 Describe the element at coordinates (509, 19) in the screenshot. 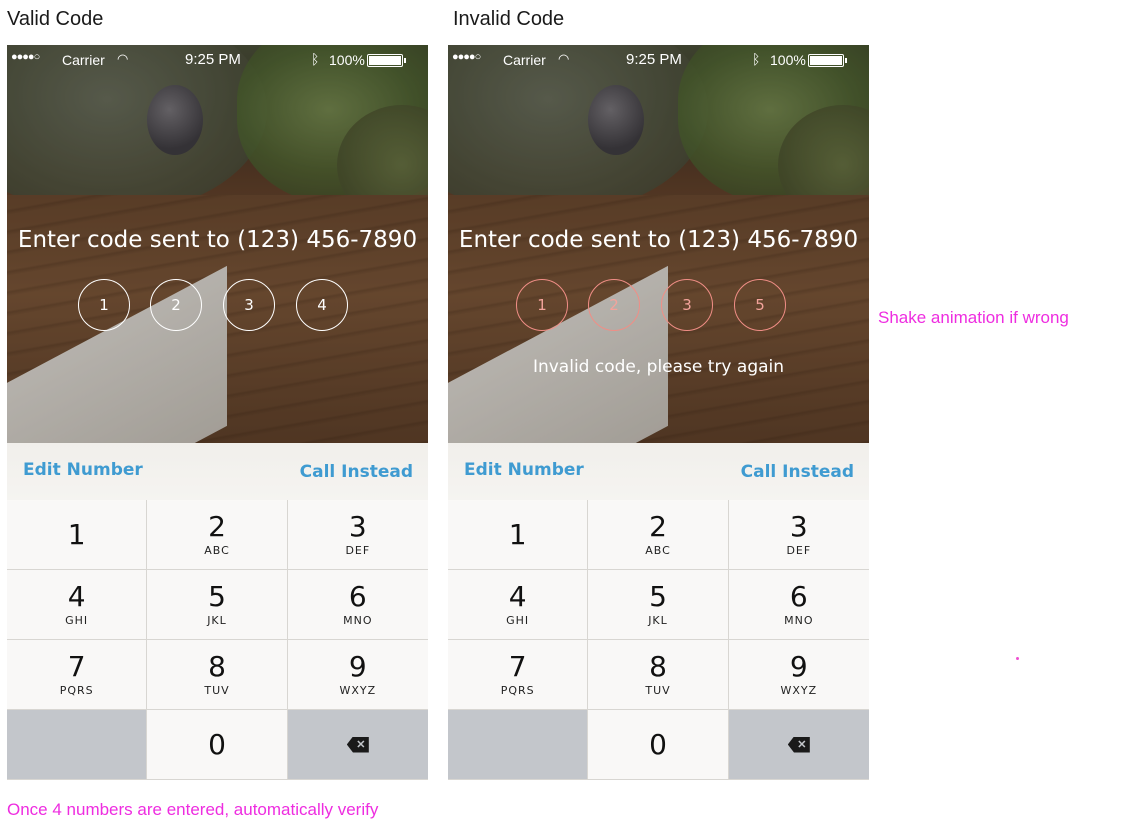

I see `screen-title-invalid: Invalid Code` at that location.